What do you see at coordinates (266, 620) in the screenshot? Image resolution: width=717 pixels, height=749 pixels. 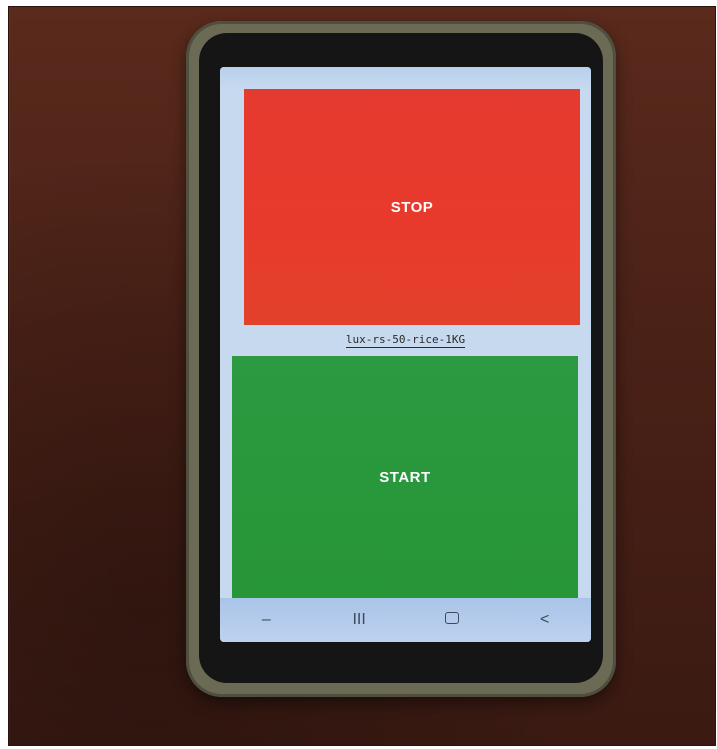 I see `minus-icon: –` at bounding box center [266, 620].